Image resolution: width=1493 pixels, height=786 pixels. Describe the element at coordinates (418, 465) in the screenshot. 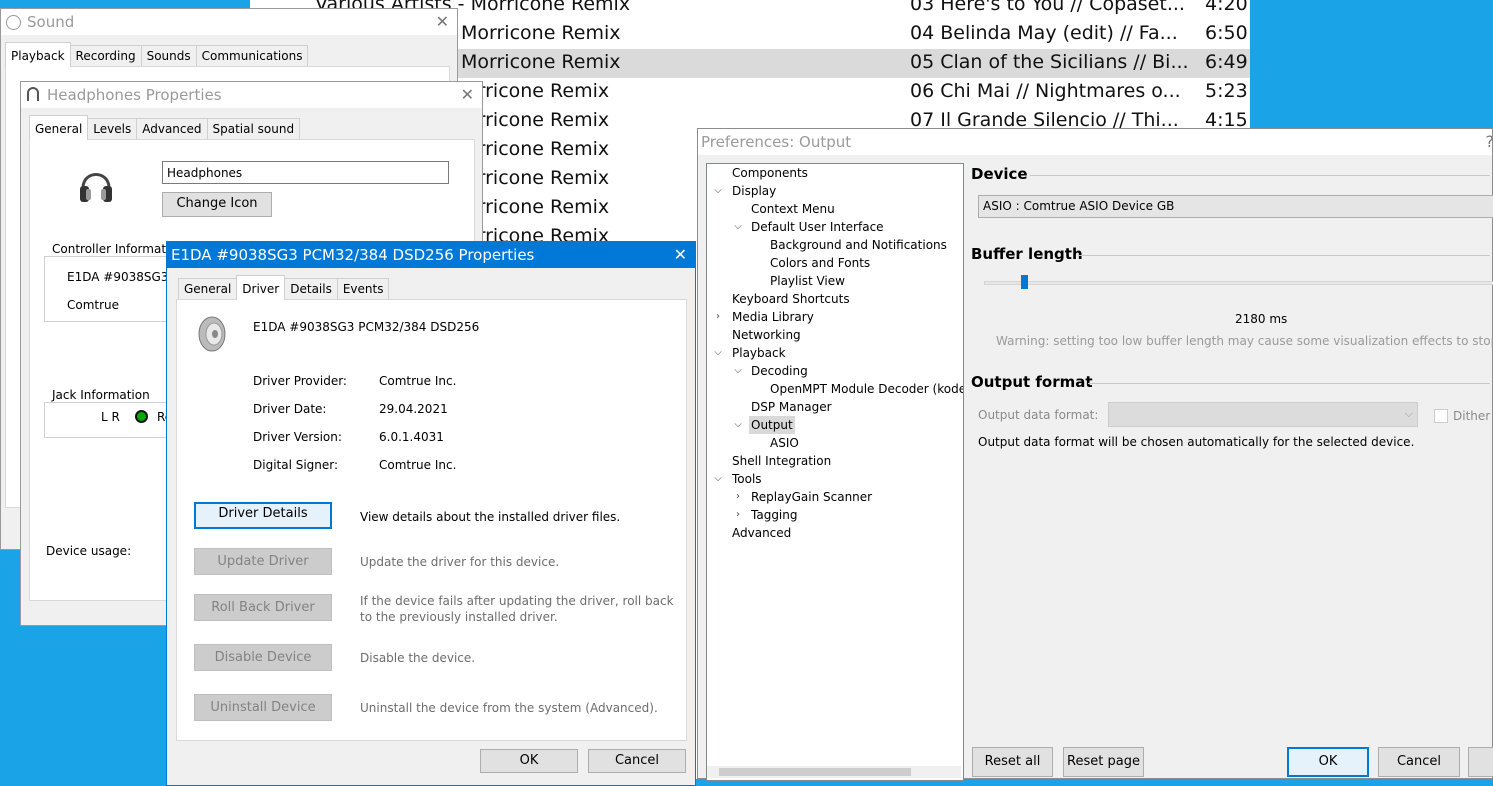

I see `digital-signer-value: Comtrue Inc.` at that location.